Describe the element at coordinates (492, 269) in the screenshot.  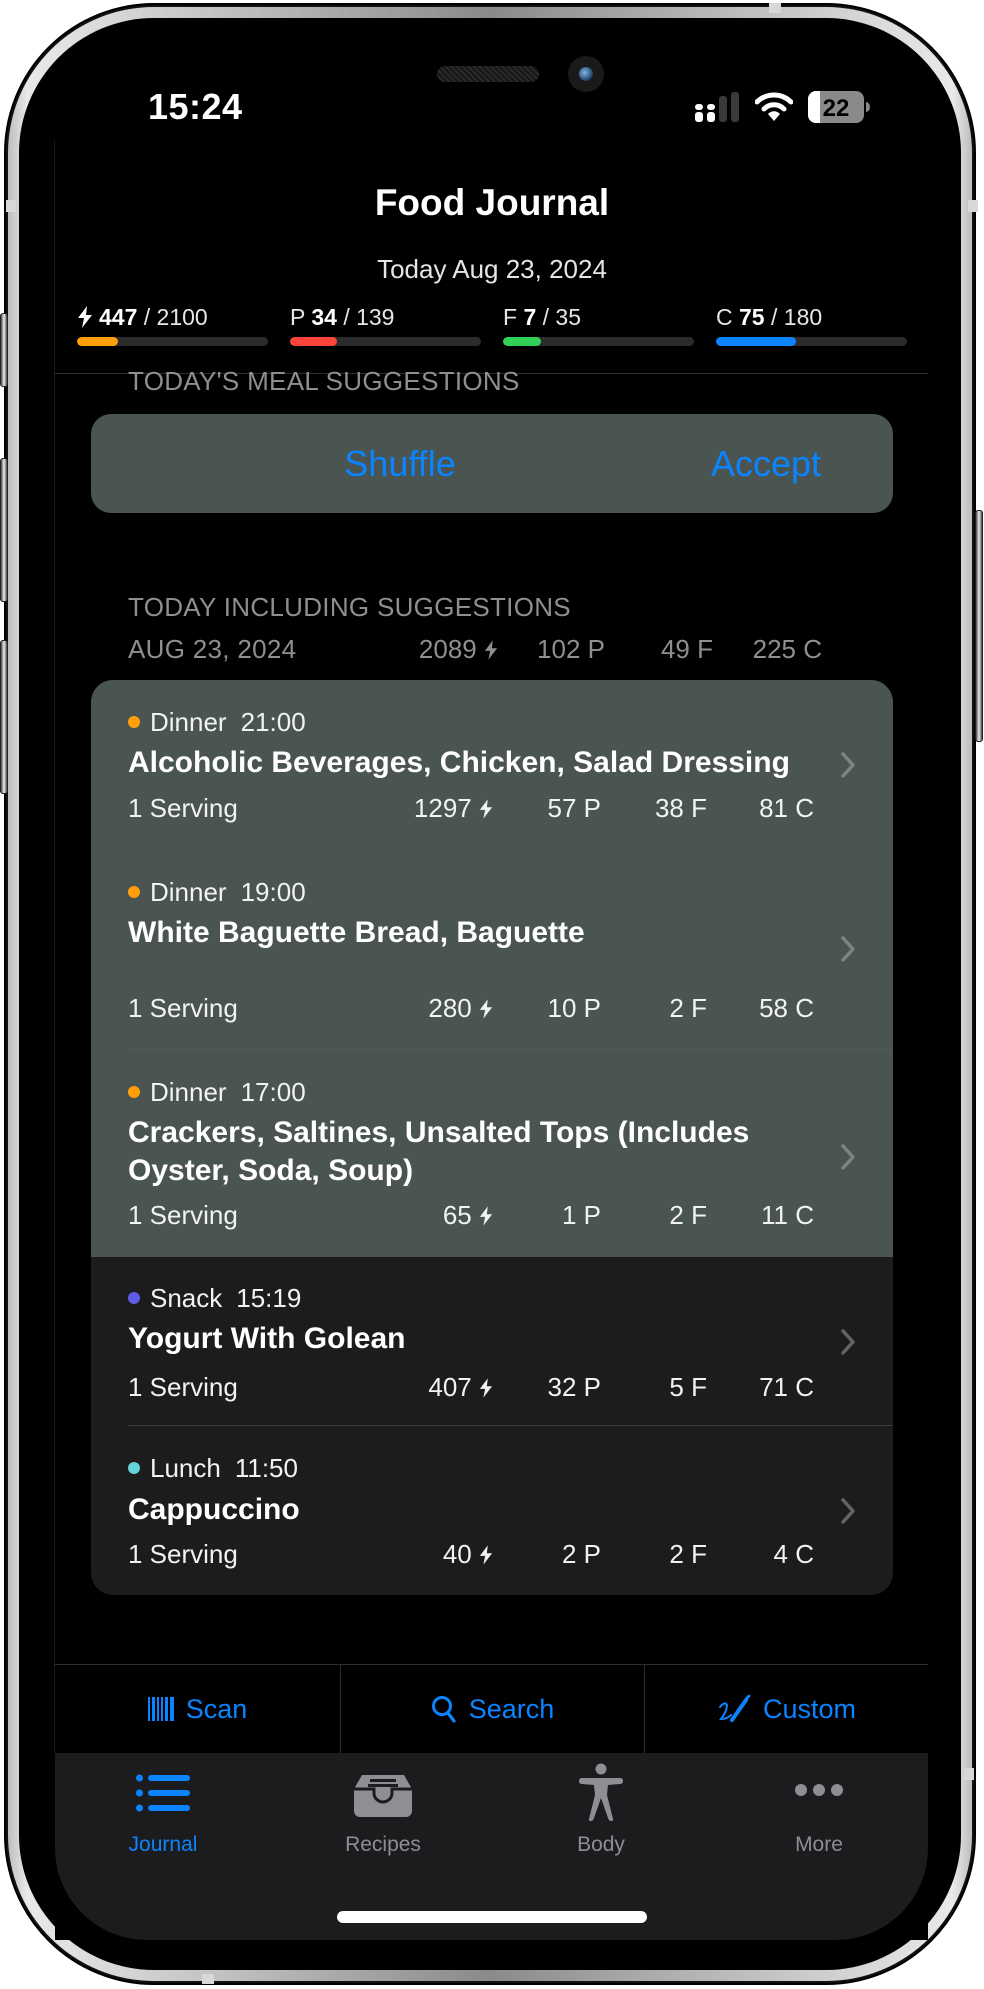
I see `date-selector: Today Aug 23, 2024` at that location.